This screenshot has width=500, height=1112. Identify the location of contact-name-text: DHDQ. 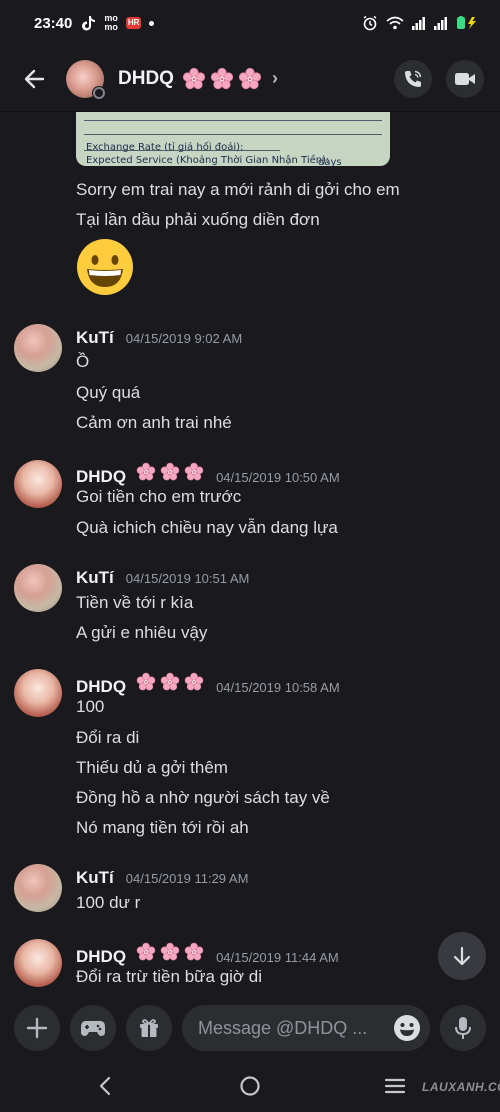
(146, 78).